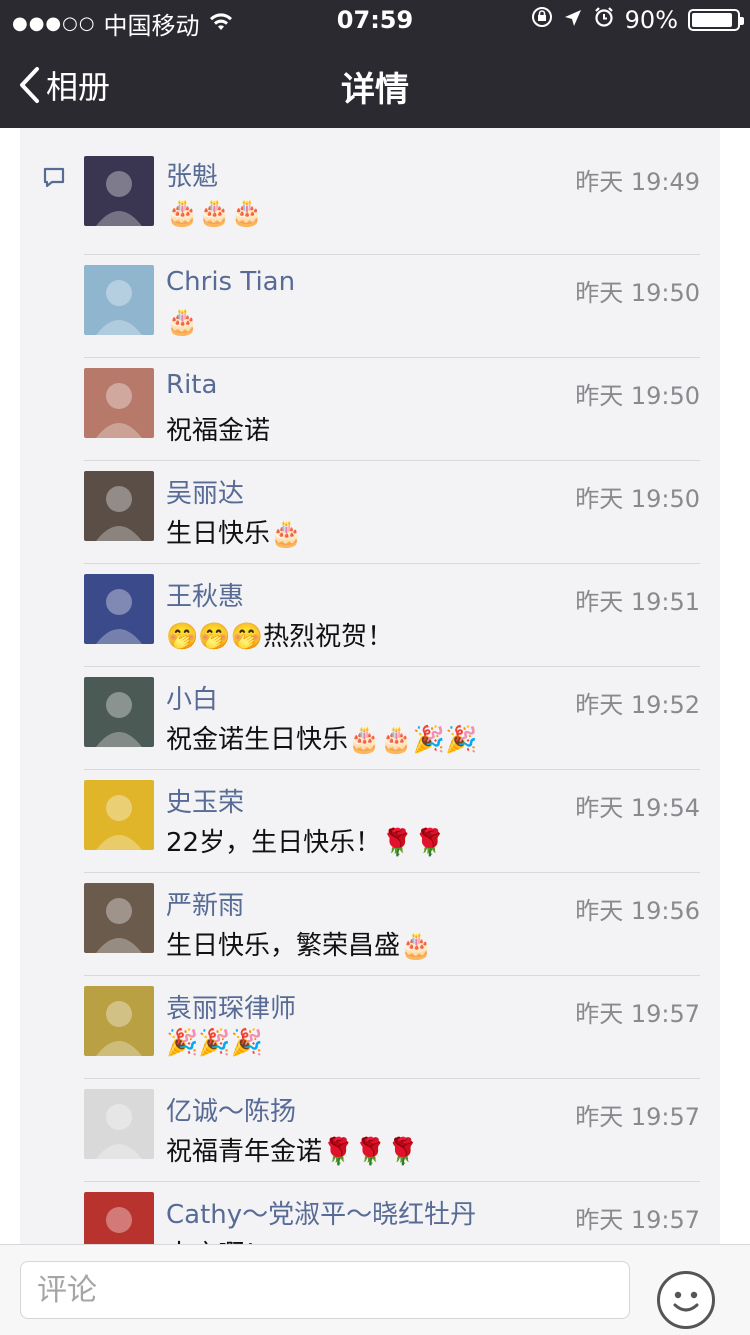  Describe the element at coordinates (392, 924) in the screenshot. I see `comment-item: 严新雨 昨天 19:56 生日快乐，繁荣昌盛🎂` at that location.